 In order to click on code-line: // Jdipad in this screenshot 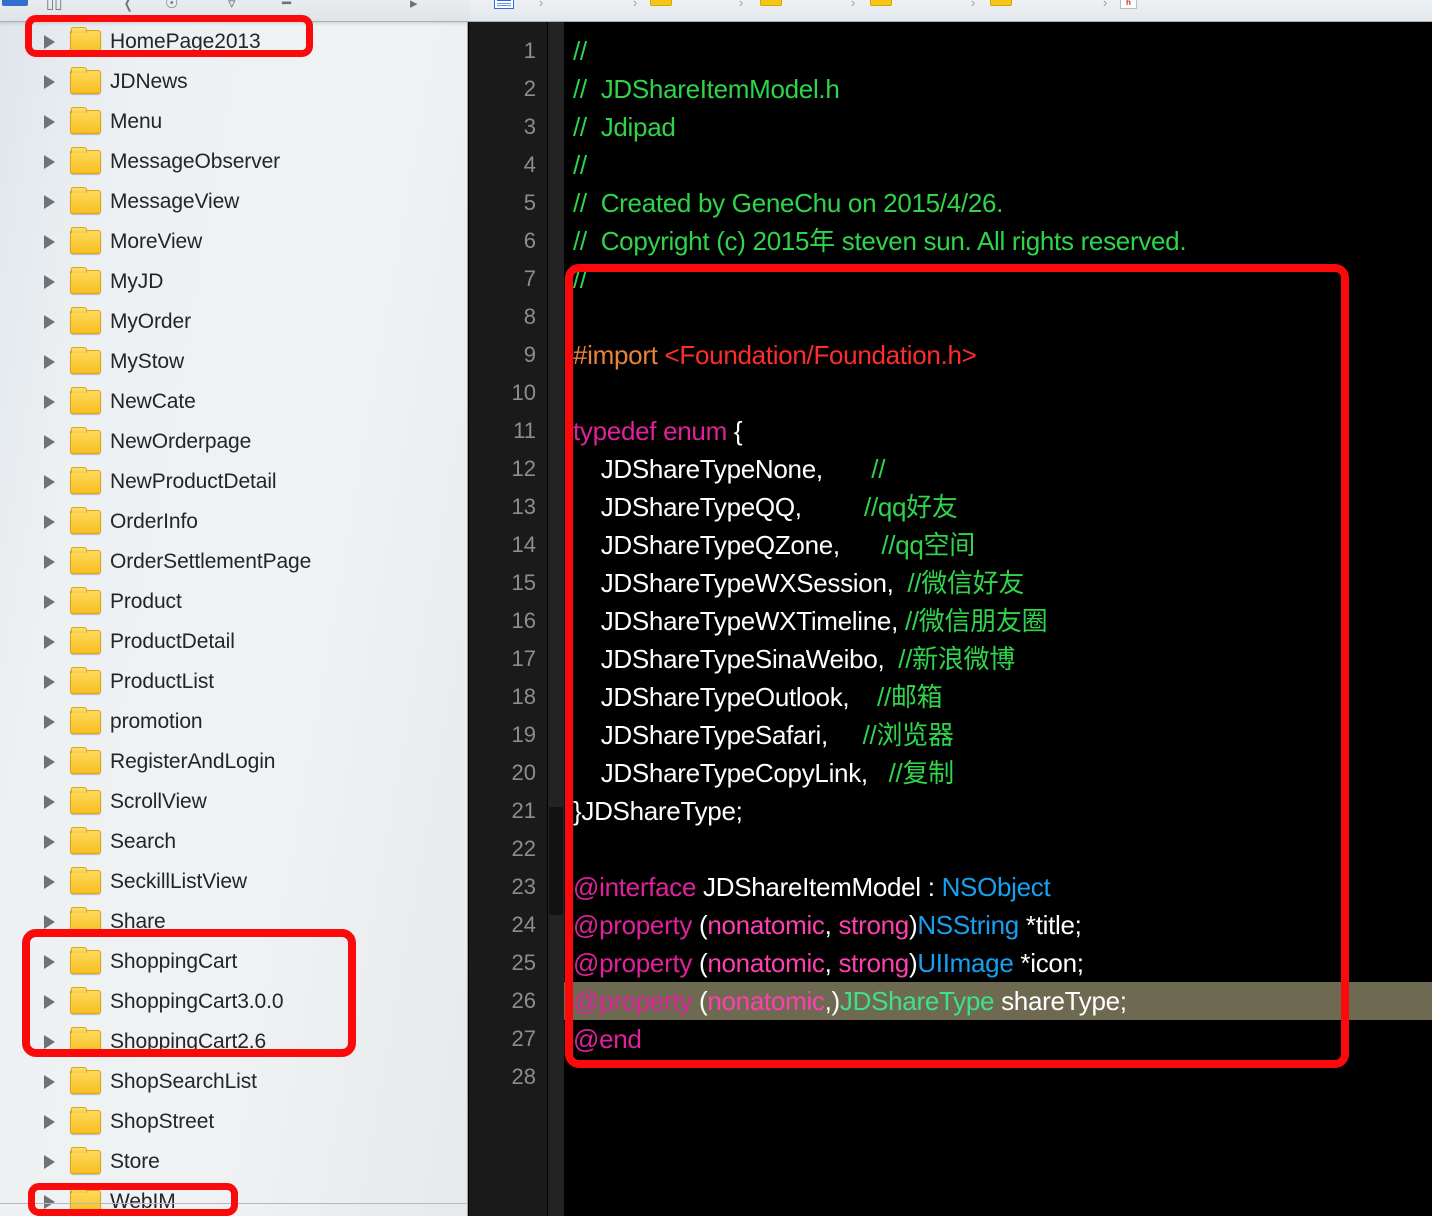, I will do `click(624, 127)`.